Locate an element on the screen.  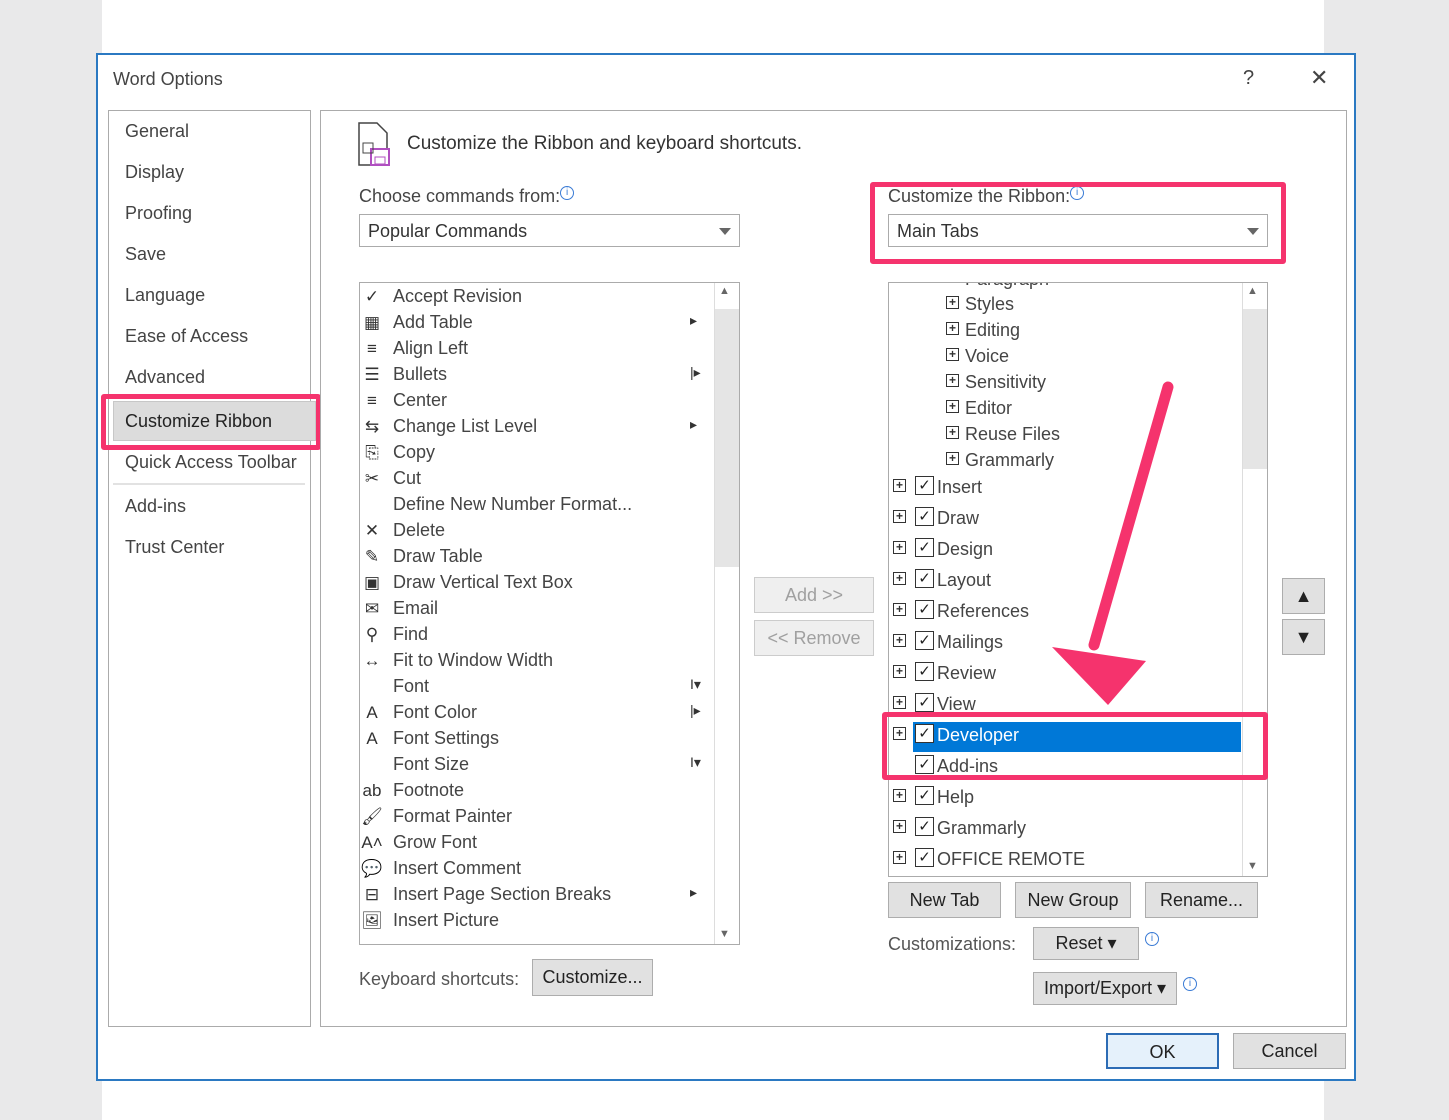
command-item: ↔ Fit to Window Width is located at coordinates (535, 662).